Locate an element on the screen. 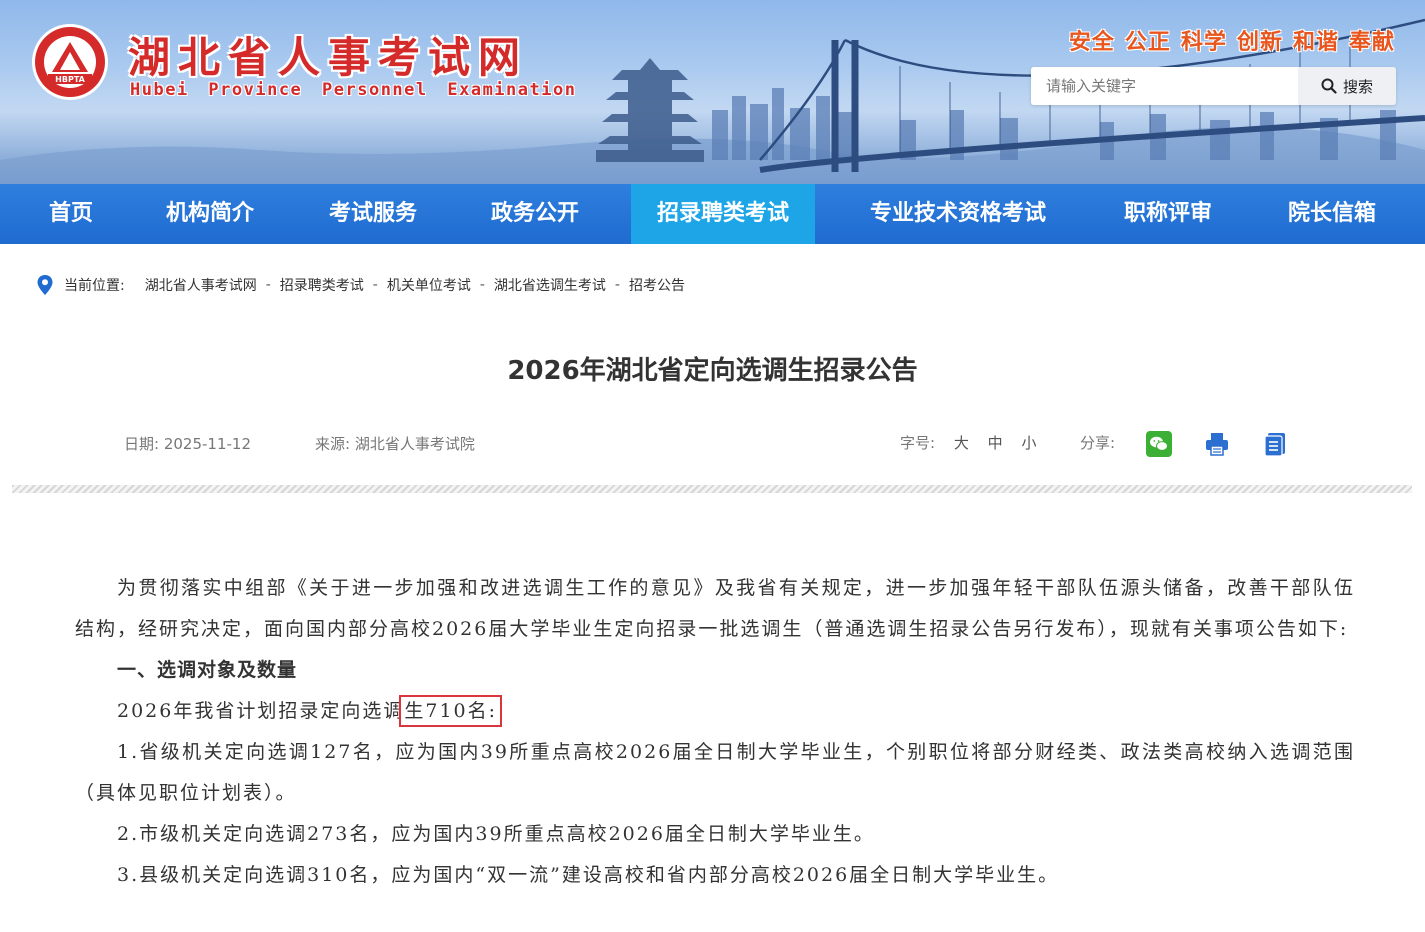 The image size is (1425, 932). search-button-label: 搜索 is located at coordinates (1357, 86).